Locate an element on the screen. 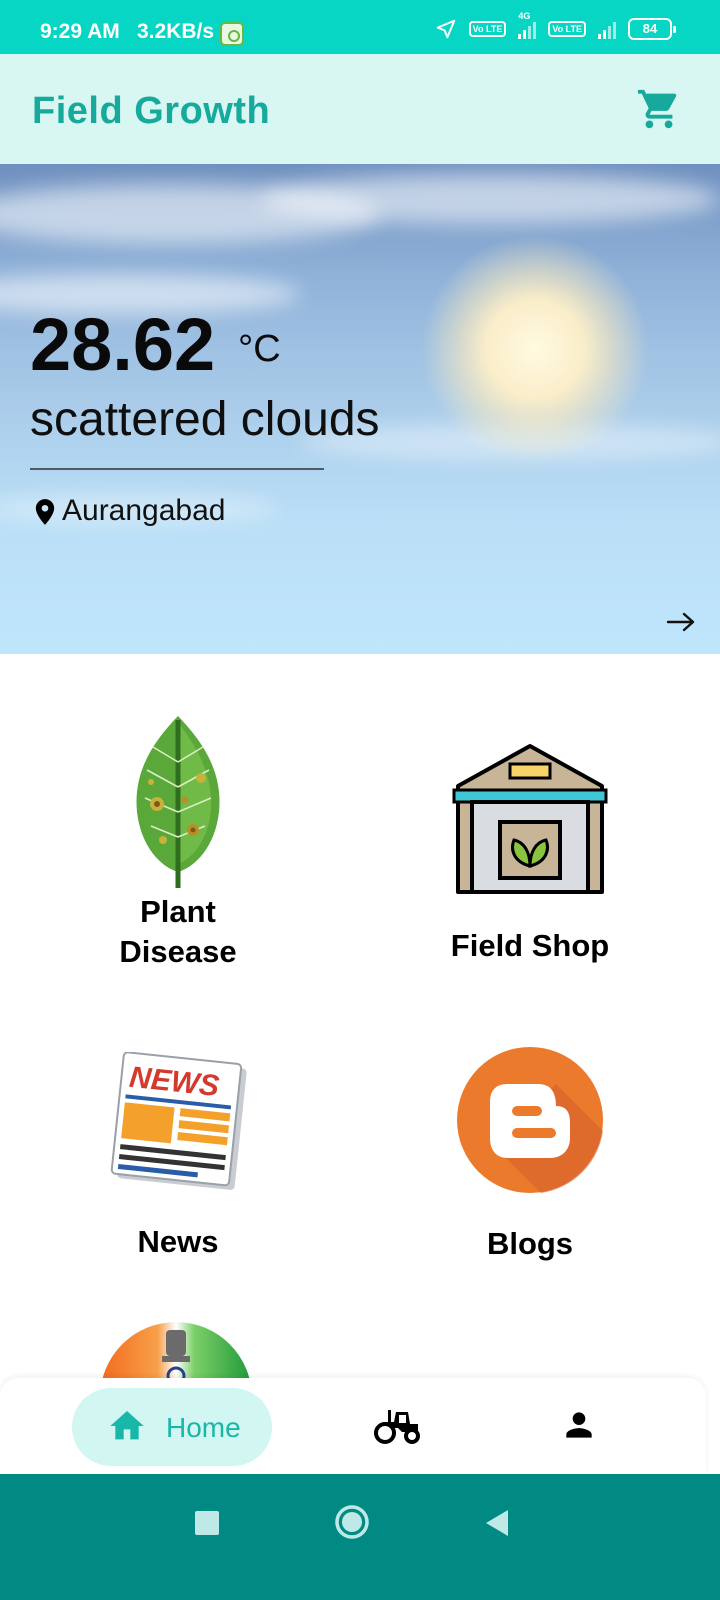  nav-home: Home is located at coordinates (172, 1427).